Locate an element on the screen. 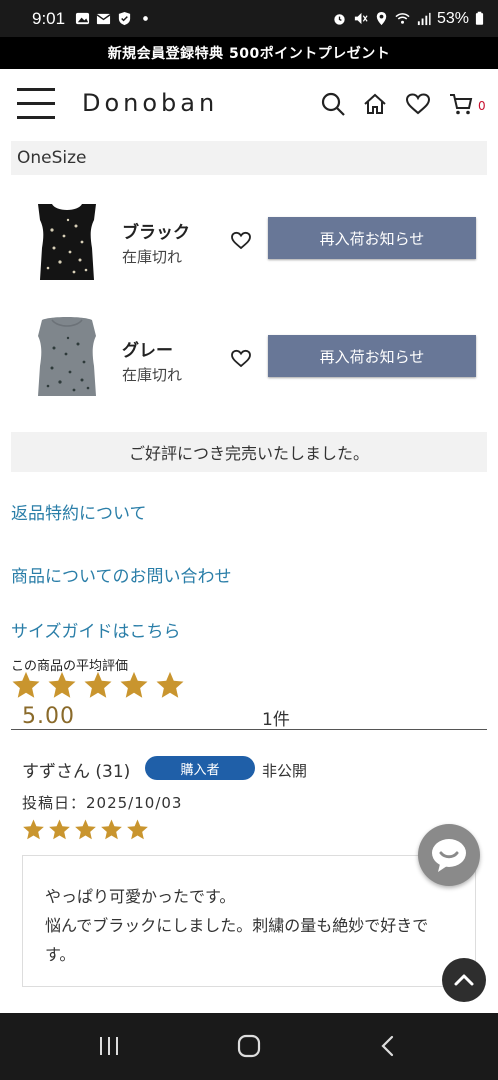 Image resolution: width=498 pixels, height=1080 pixels. status-time: 9:01 is located at coordinates (49, 18).